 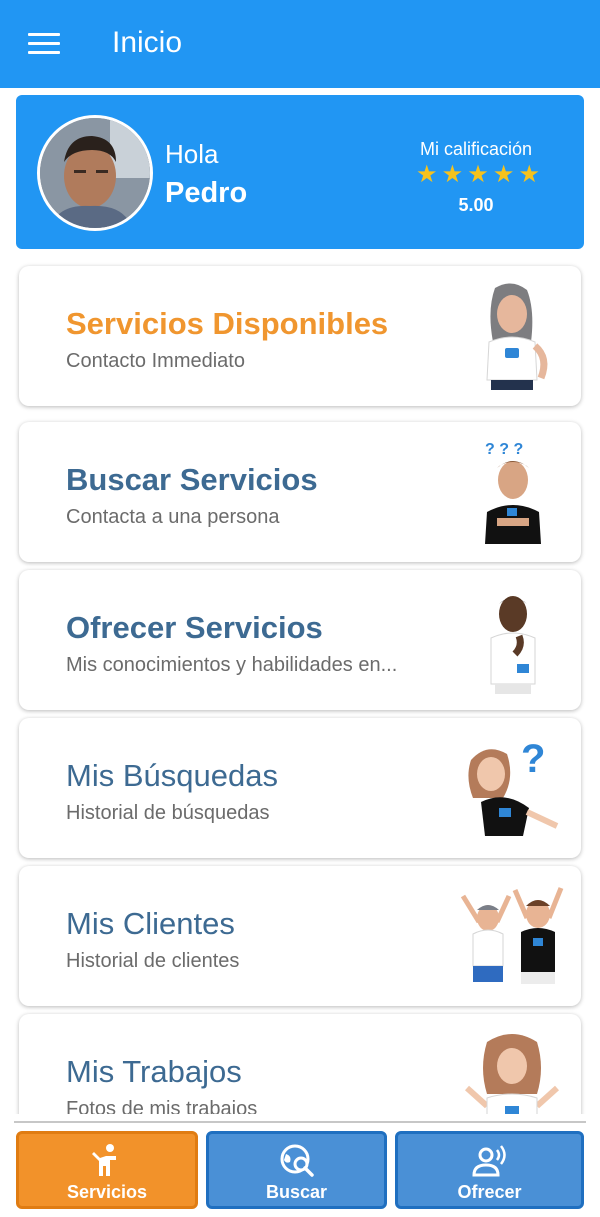 I want to click on card-subtitle: Contacto Immediato, so click(x=155, y=361).